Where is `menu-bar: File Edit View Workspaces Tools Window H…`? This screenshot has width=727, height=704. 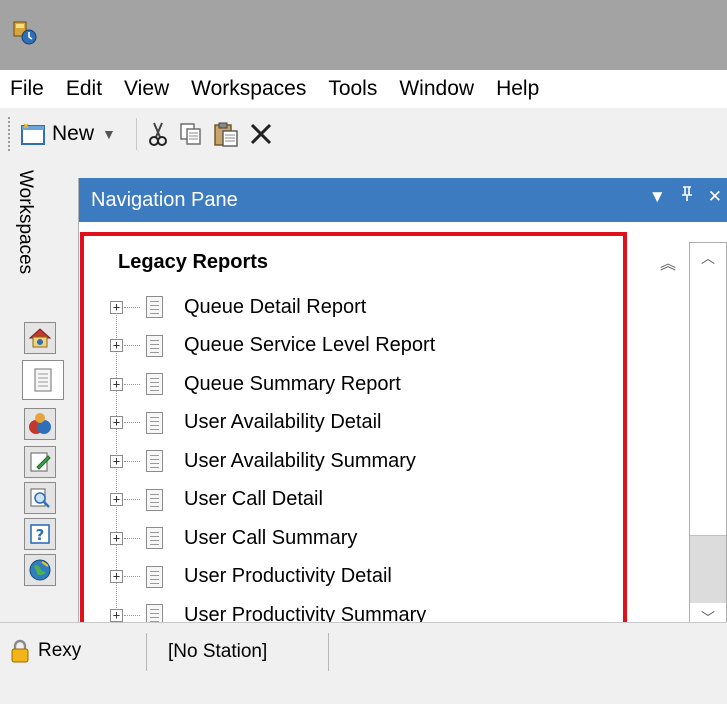 menu-bar: File Edit View Workspaces Tools Window H… is located at coordinates (363, 89).